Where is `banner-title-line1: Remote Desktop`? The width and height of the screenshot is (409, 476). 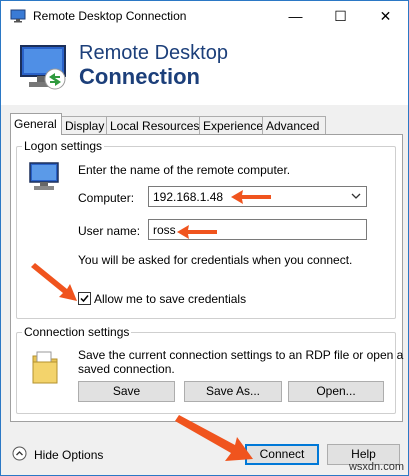
banner-title-line1: Remote Desktop is located at coordinates (153, 53).